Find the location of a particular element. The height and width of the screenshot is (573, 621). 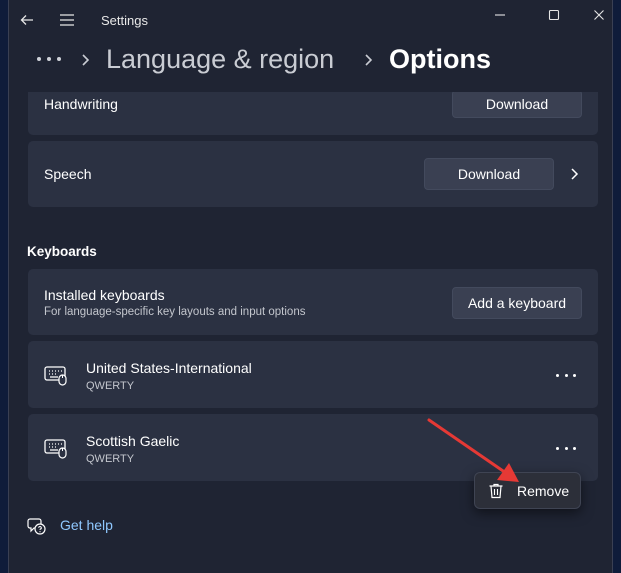

page-title: Options is located at coordinates (440, 59).